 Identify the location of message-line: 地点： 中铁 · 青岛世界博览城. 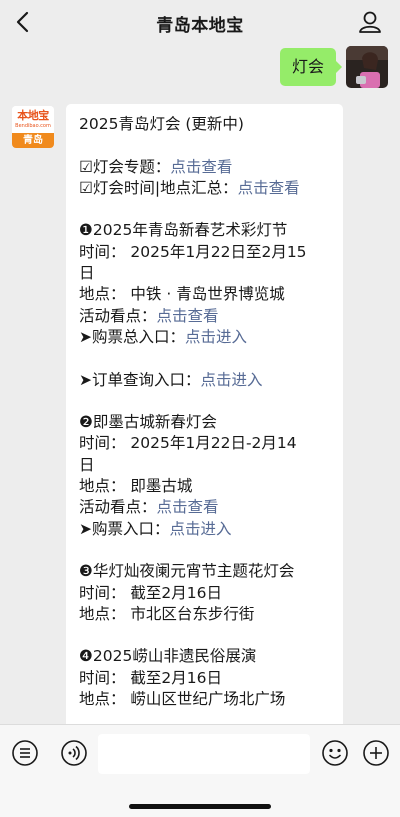
(206, 294).